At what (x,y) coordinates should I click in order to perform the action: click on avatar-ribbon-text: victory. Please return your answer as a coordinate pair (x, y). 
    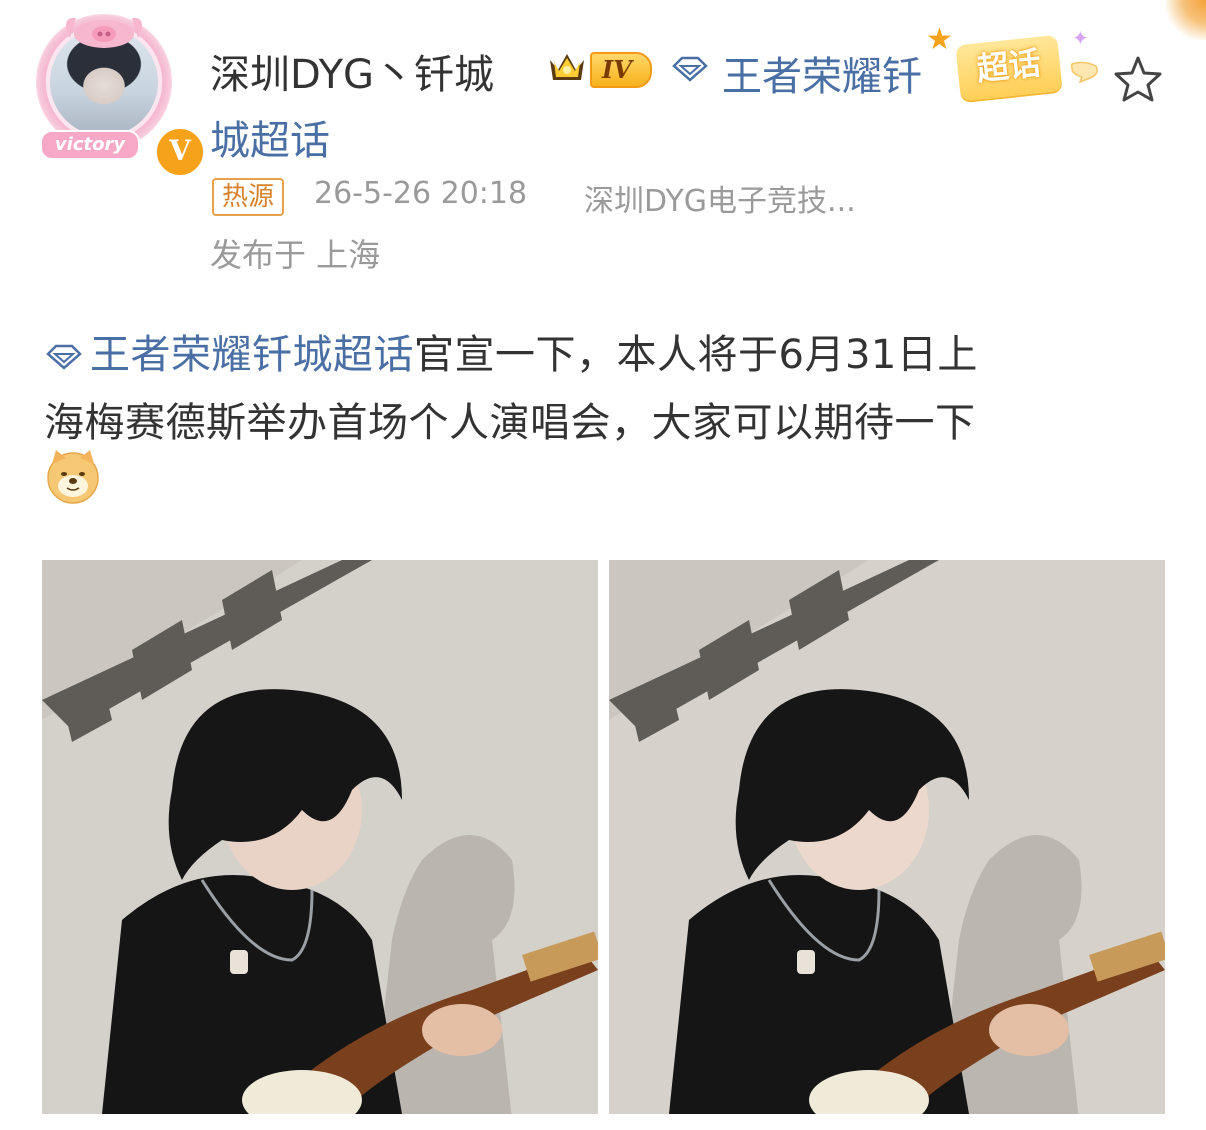
    Looking at the image, I should click on (90, 145).